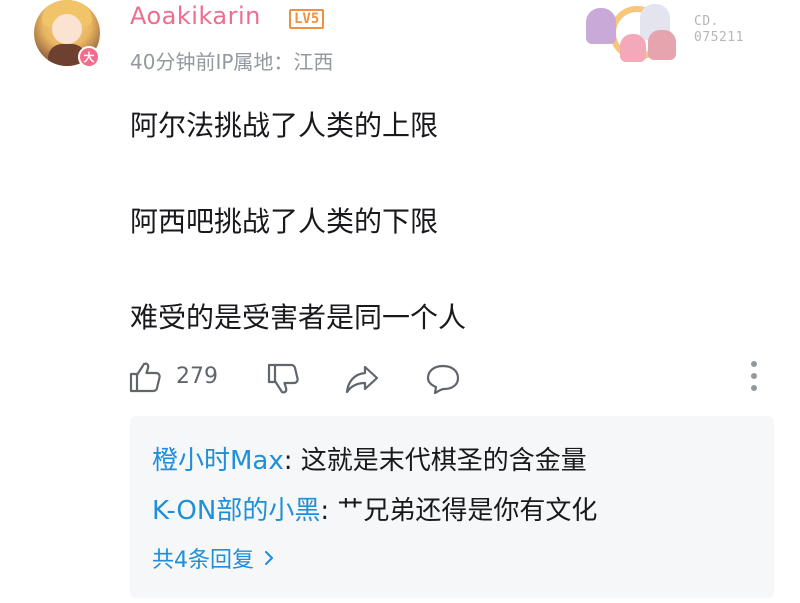  I want to click on like-count: 279, so click(197, 376).